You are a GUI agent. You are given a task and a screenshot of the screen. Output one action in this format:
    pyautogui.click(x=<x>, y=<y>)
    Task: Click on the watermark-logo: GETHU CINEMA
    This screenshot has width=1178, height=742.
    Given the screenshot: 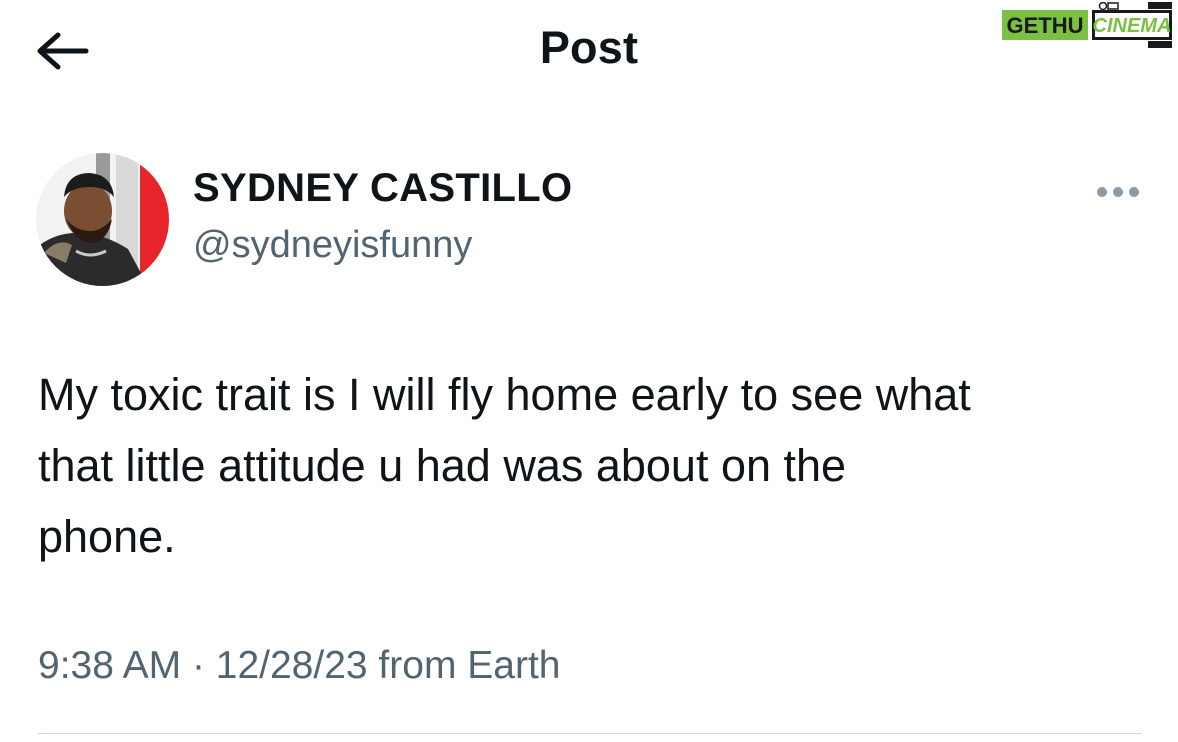 What is the action you would take?
    pyautogui.click(x=1087, y=25)
    